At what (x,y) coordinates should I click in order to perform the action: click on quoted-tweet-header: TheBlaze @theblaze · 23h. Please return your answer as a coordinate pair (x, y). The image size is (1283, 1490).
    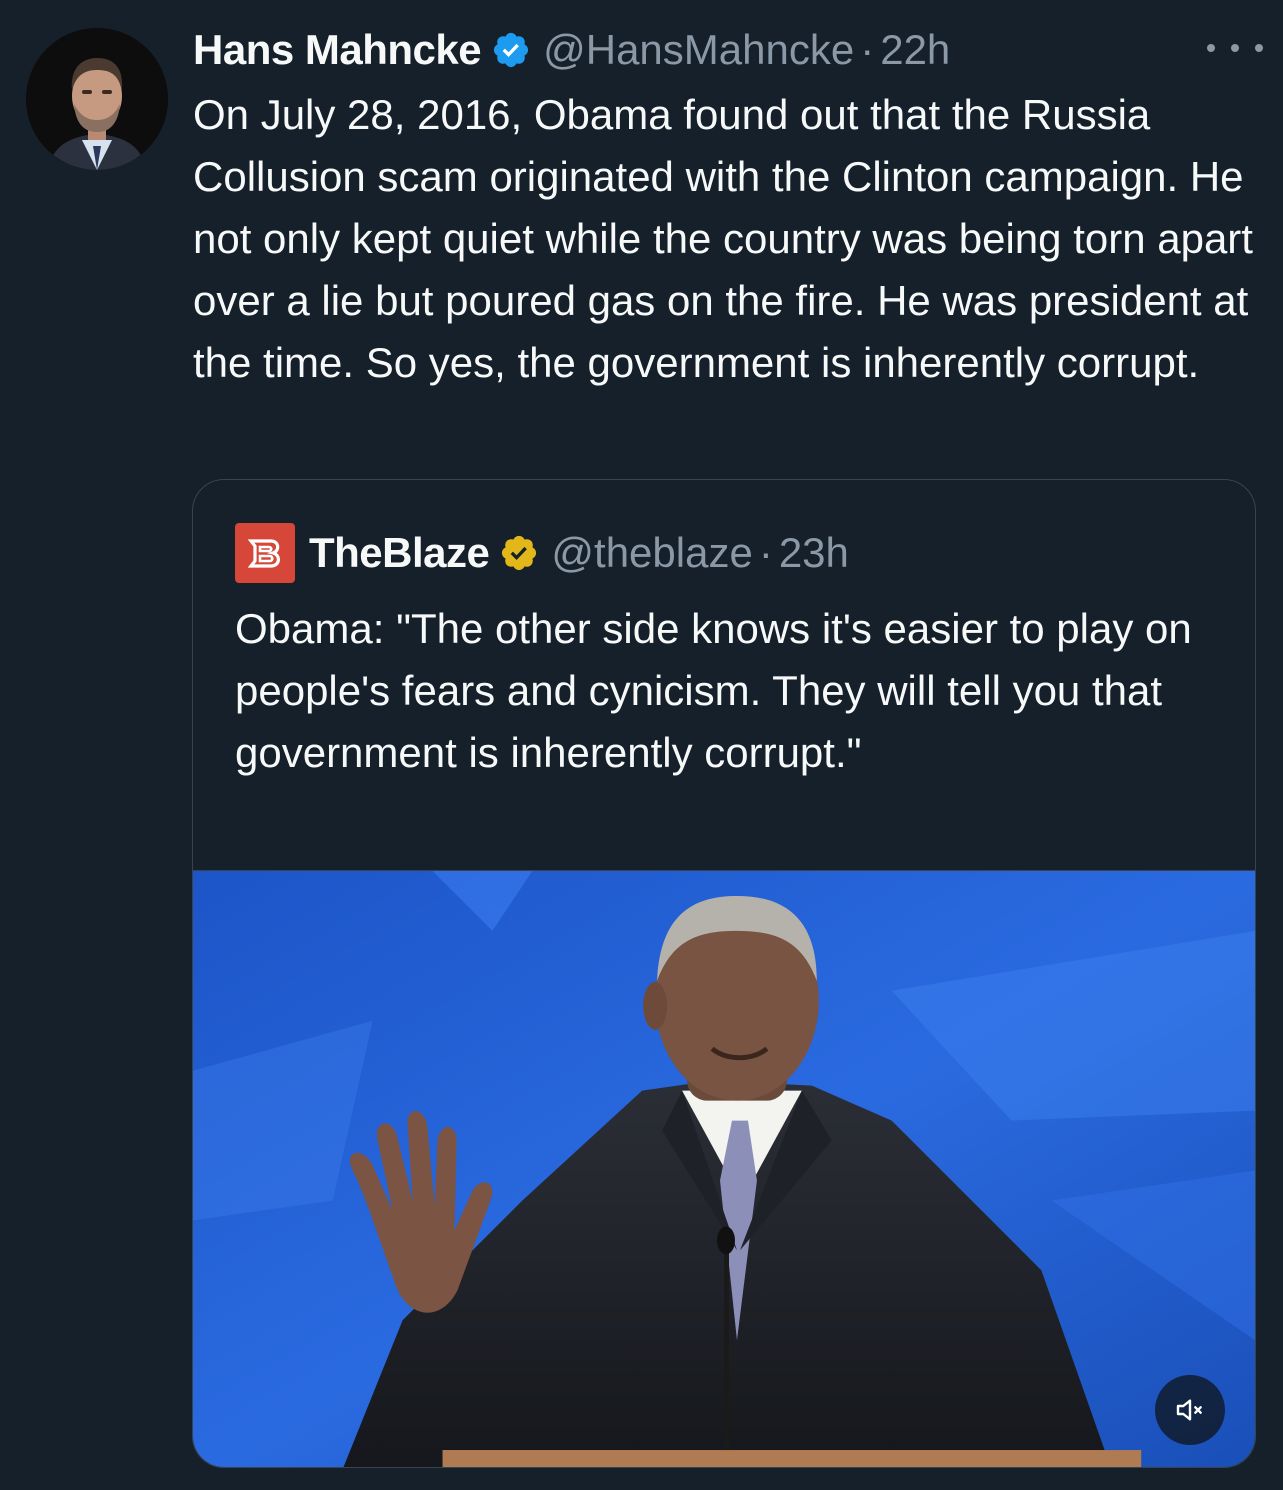
    Looking at the image, I should click on (542, 553).